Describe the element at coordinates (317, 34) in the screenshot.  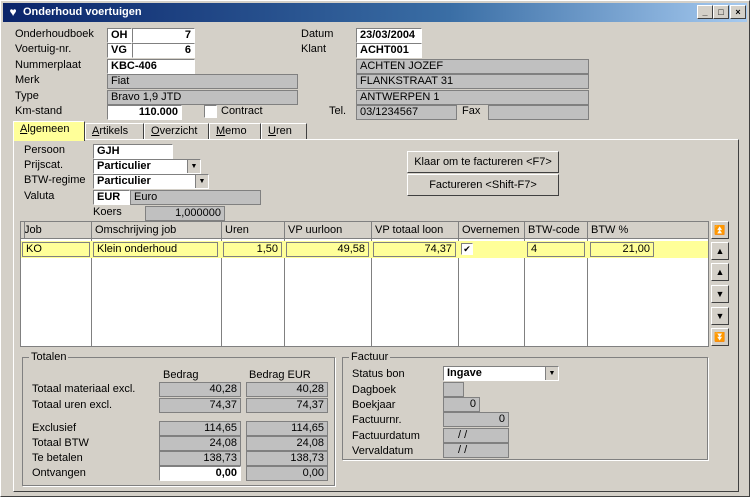
I see `datum-label: Datum` at that location.